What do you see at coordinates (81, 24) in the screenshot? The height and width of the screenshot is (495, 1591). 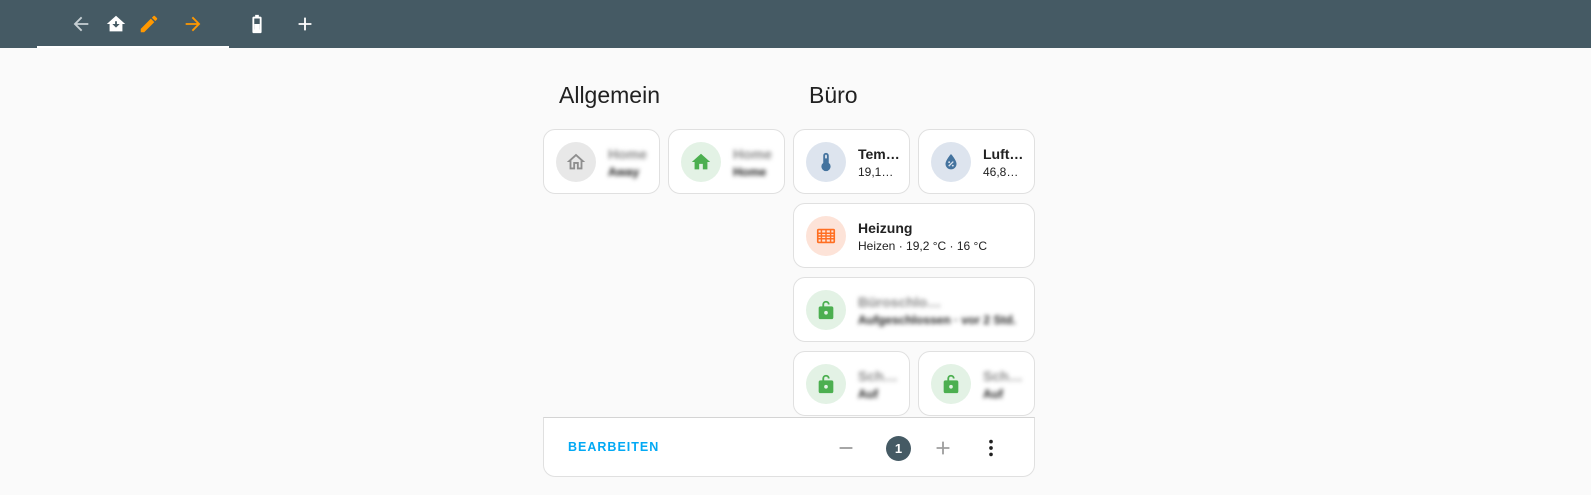 I see `arrow-left-icon` at bounding box center [81, 24].